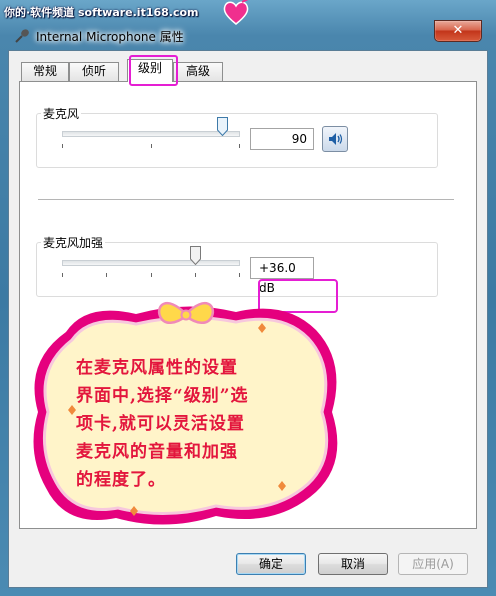 The width and height of the screenshot is (496, 596). I want to click on speaker-icon, so click(336, 139).